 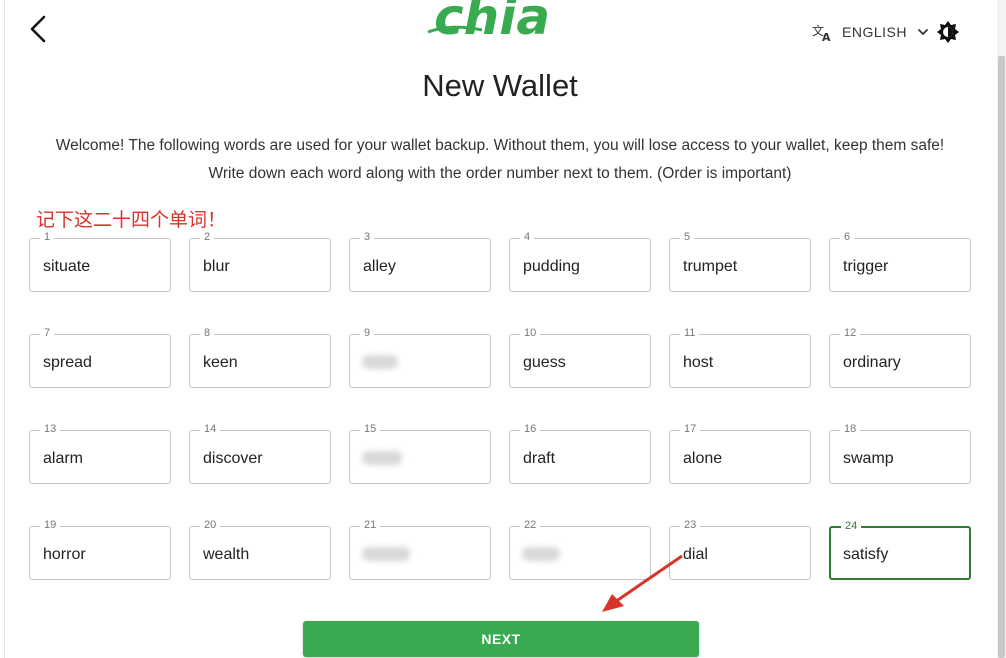 What do you see at coordinates (67, 362) in the screenshot?
I see `word-value: spread` at bounding box center [67, 362].